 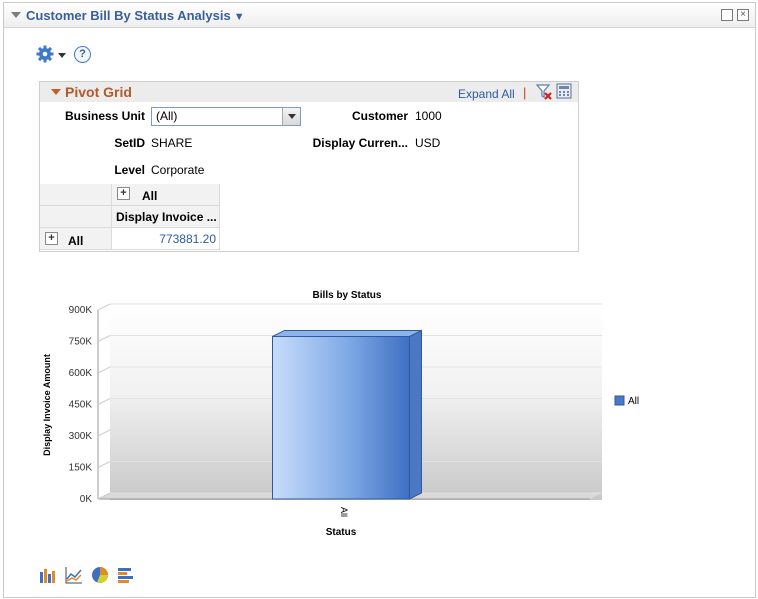 What do you see at coordinates (187, 239) in the screenshot?
I see `cell-value-link: 773881.20` at bounding box center [187, 239].